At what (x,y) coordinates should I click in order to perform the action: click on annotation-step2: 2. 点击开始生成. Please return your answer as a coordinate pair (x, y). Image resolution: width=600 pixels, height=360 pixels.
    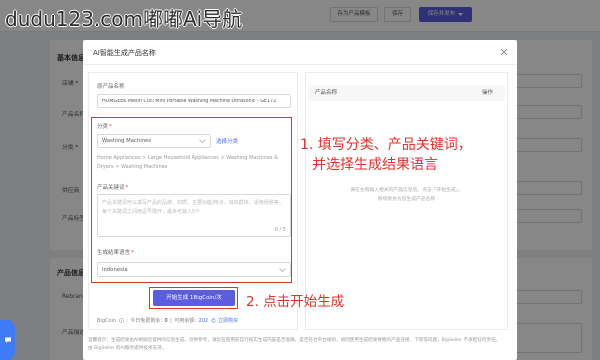
    Looking at the image, I should click on (295, 302).